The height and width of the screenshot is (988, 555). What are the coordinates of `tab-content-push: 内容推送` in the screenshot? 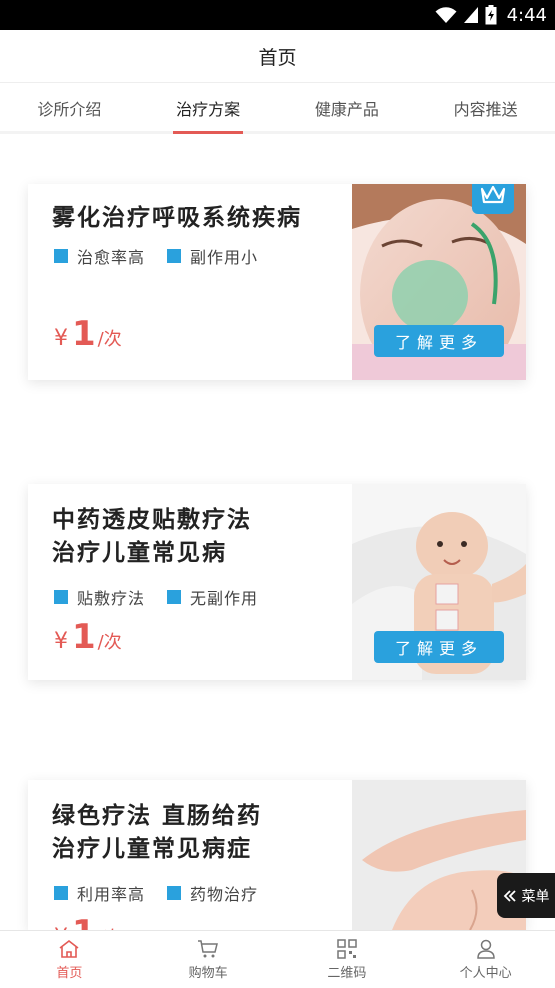 It's located at (485, 107).